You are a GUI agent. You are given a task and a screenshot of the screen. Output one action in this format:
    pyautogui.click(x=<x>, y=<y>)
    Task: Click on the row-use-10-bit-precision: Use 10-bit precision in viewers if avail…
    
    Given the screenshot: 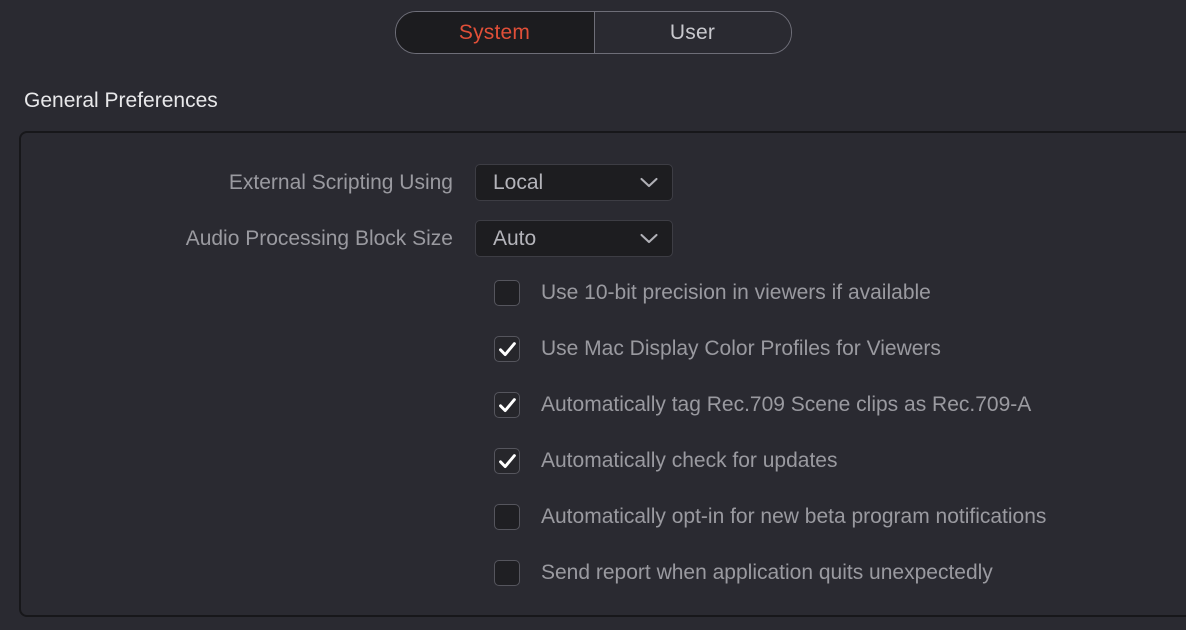 What is the action you would take?
    pyautogui.click(x=712, y=293)
    